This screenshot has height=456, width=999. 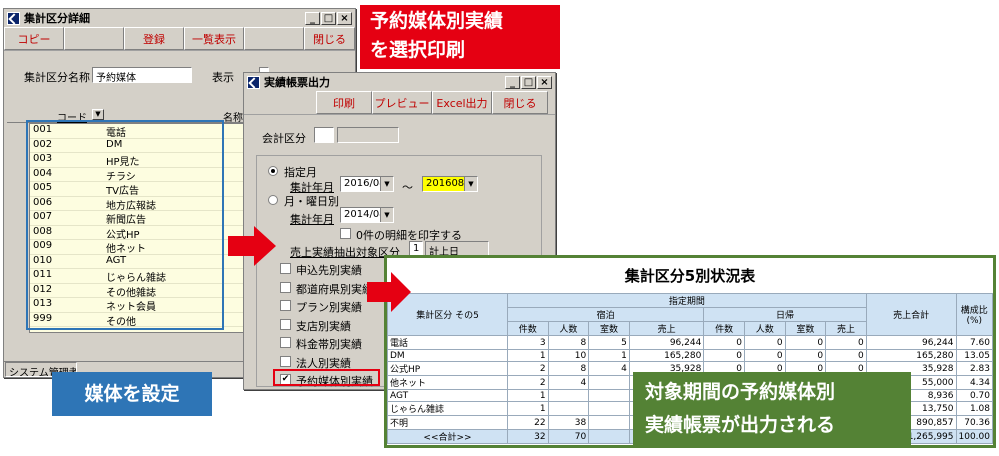 I want to click on report-type-label: 都道府県別実績, so click(x=334, y=289).